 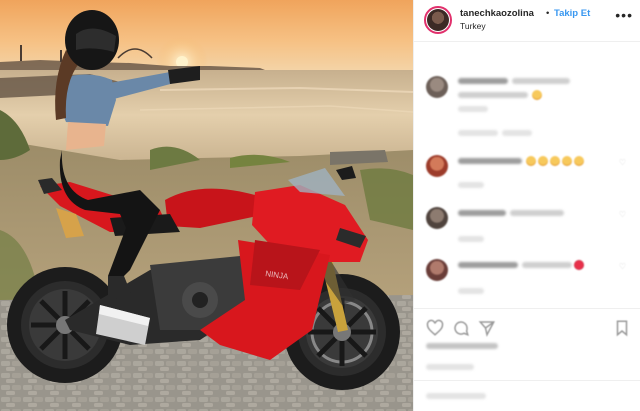 What do you see at coordinates (450, 367) in the screenshot?
I see `post-timestamp` at bounding box center [450, 367].